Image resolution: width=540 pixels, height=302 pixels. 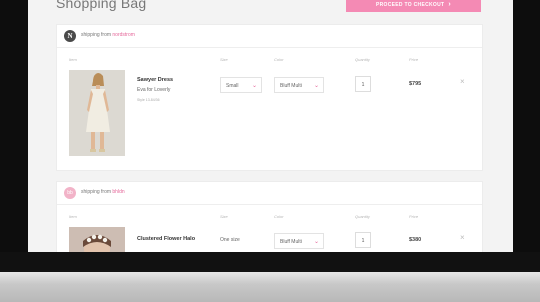 I want to click on size-value: Small, so click(x=232, y=86).